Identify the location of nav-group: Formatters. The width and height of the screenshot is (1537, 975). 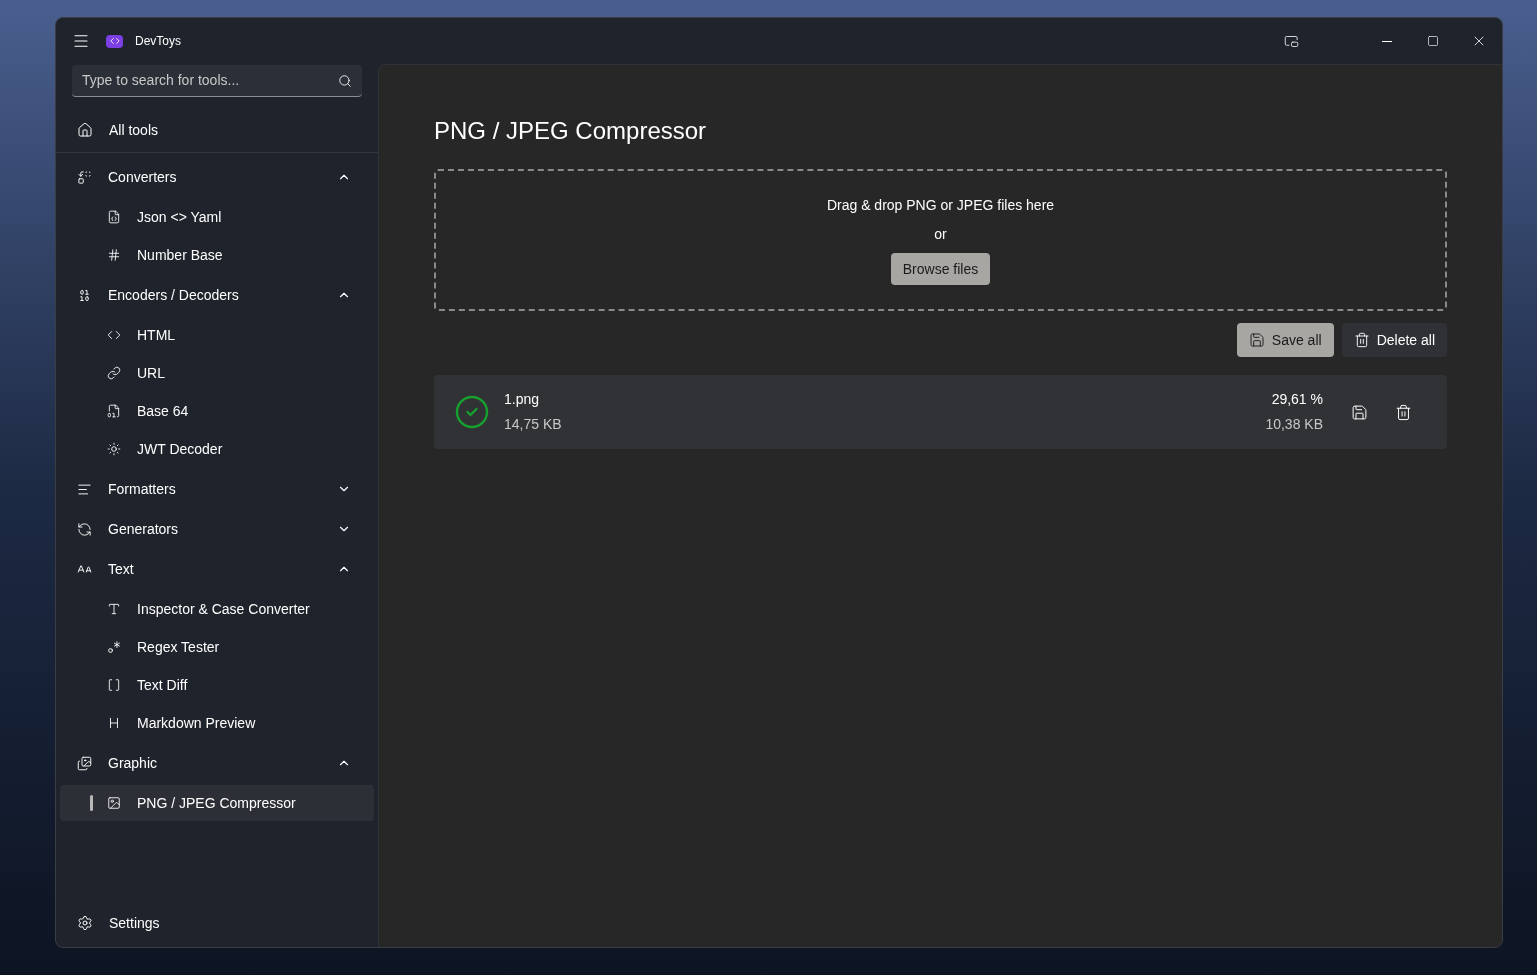
(217, 489).